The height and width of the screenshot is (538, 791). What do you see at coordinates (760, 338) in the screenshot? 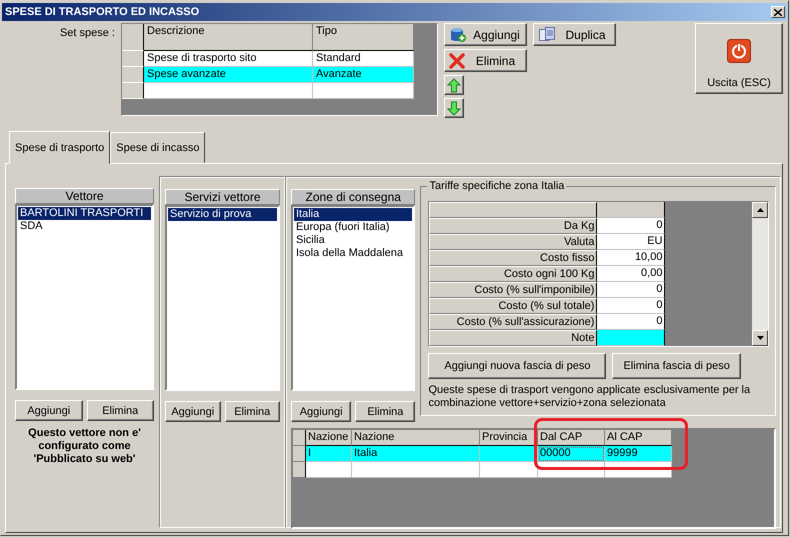
I see `scroll-down-icon` at bounding box center [760, 338].